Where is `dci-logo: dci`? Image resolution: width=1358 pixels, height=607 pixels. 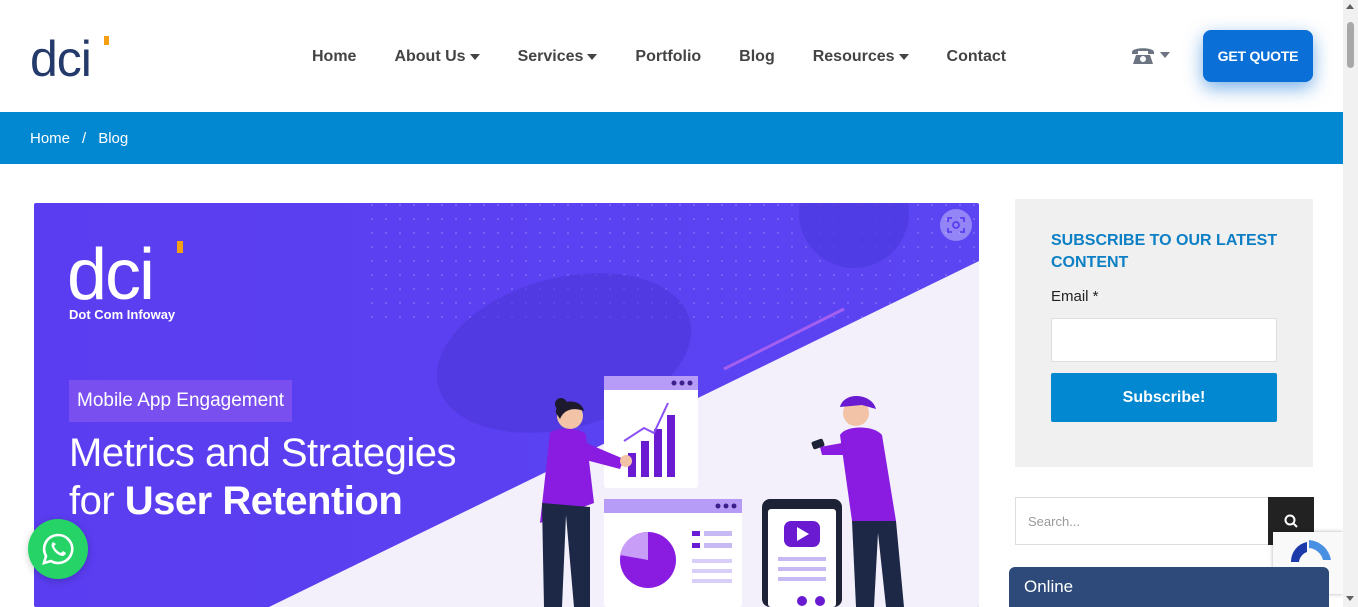 dci-logo: dci is located at coordinates (70, 59).